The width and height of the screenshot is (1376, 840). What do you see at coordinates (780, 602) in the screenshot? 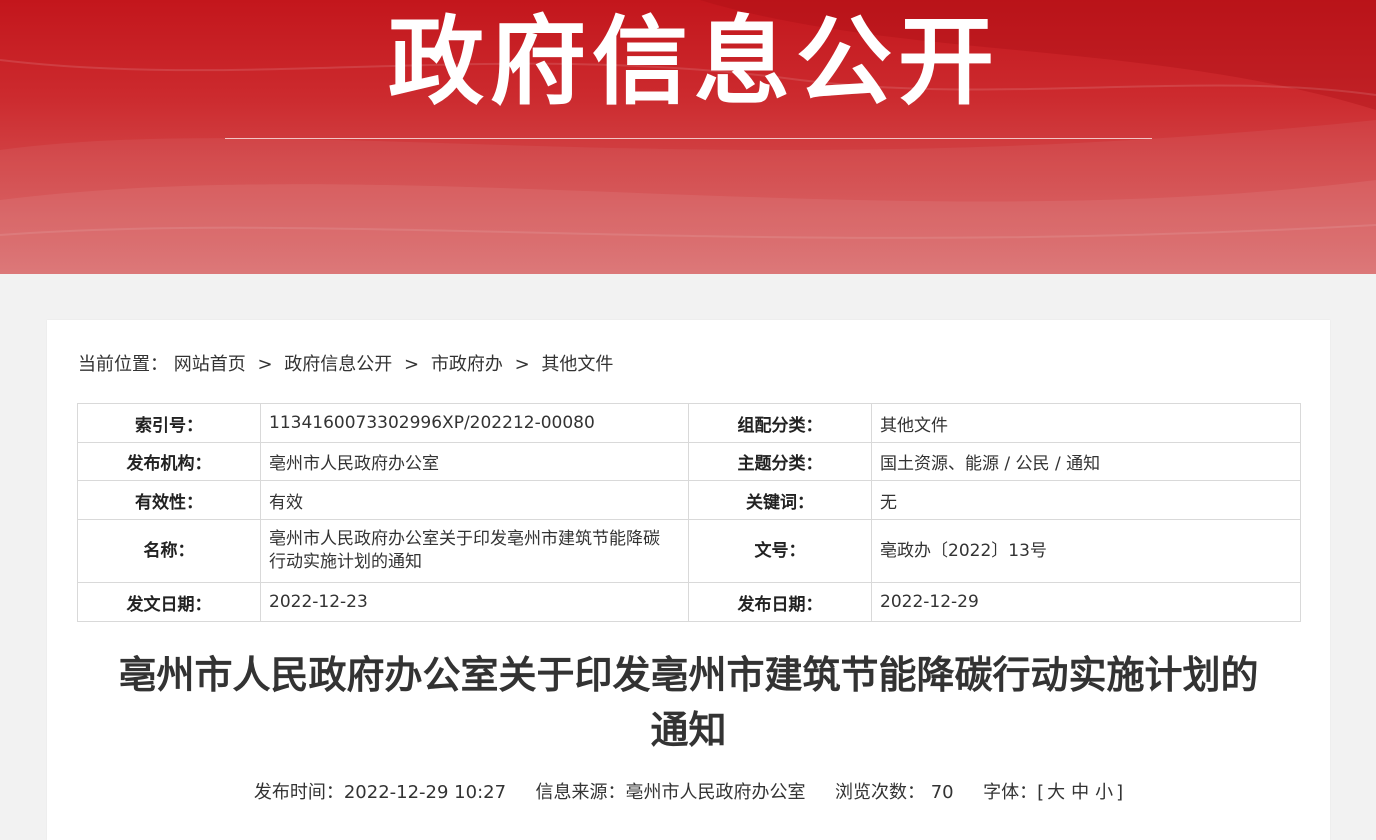
I see `publish-date-label: 发布日期：` at bounding box center [780, 602].